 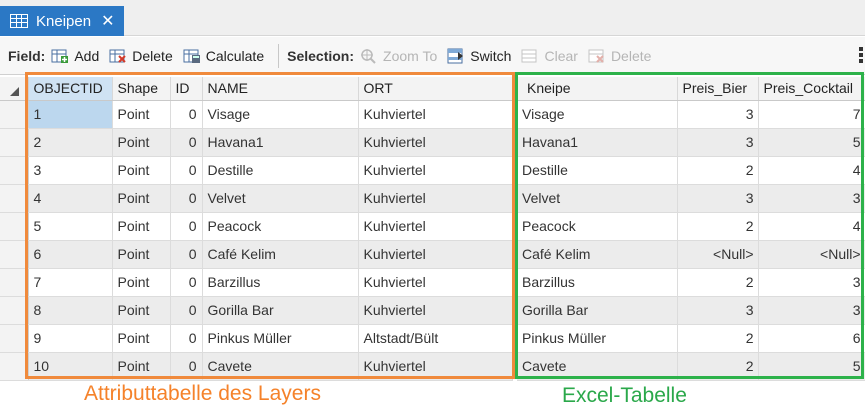 What do you see at coordinates (435, 89) in the screenshot?
I see `column-header-ort: ORT` at bounding box center [435, 89].